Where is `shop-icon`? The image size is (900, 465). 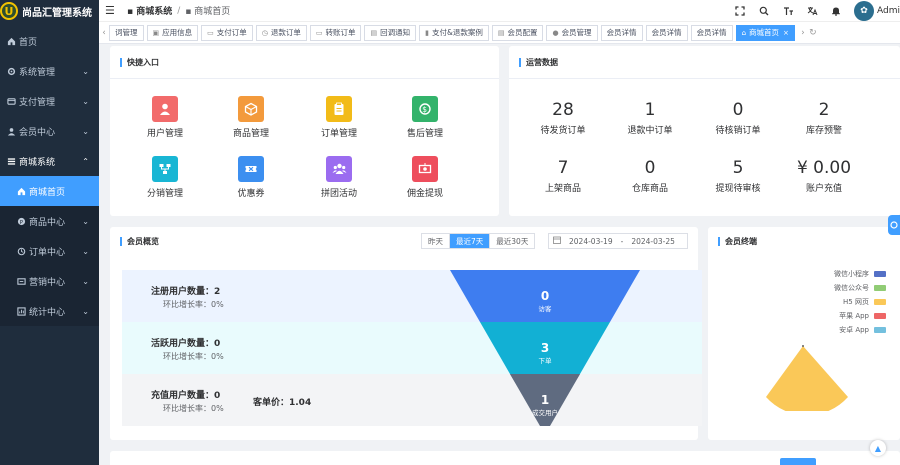
shop-icon is located at coordinates (11, 161).